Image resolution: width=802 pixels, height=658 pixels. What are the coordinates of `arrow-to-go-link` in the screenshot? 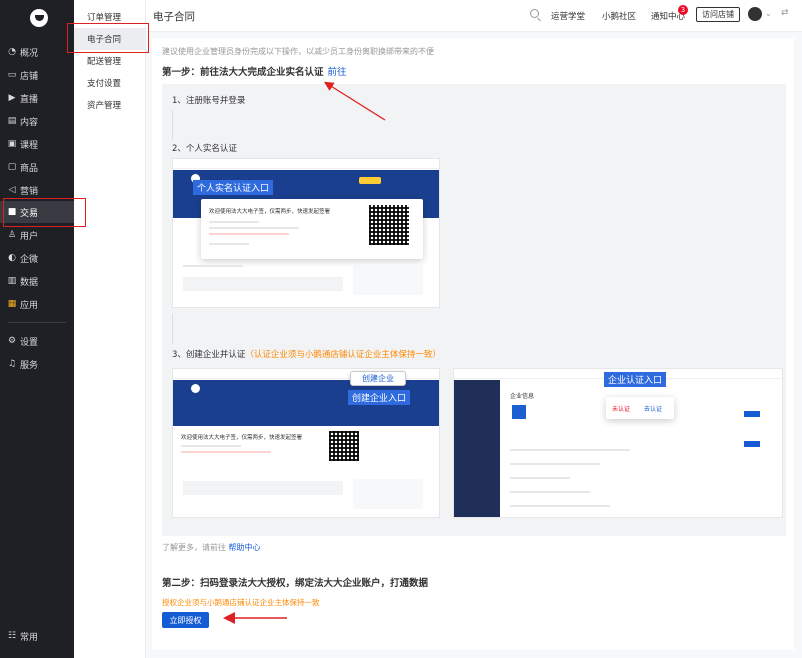 It's located at (354, 101).